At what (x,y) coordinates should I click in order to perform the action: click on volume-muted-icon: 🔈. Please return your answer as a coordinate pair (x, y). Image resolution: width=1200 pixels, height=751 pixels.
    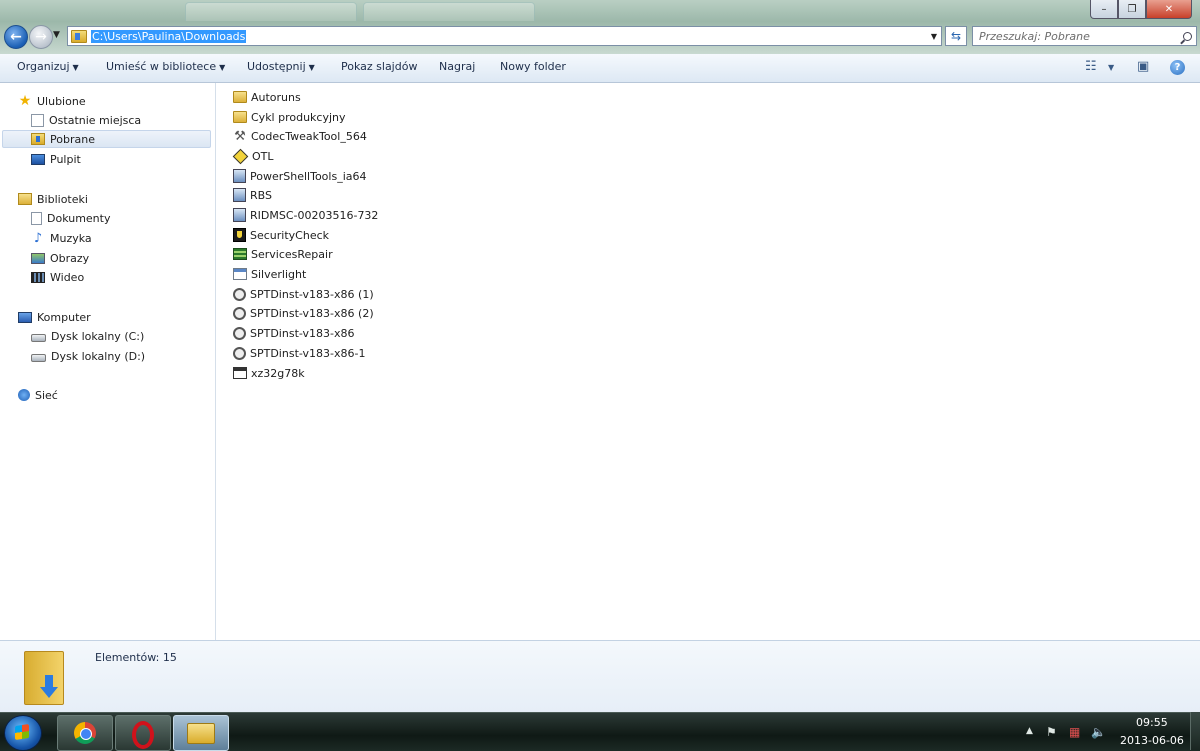
    Looking at the image, I should click on (1098, 732).